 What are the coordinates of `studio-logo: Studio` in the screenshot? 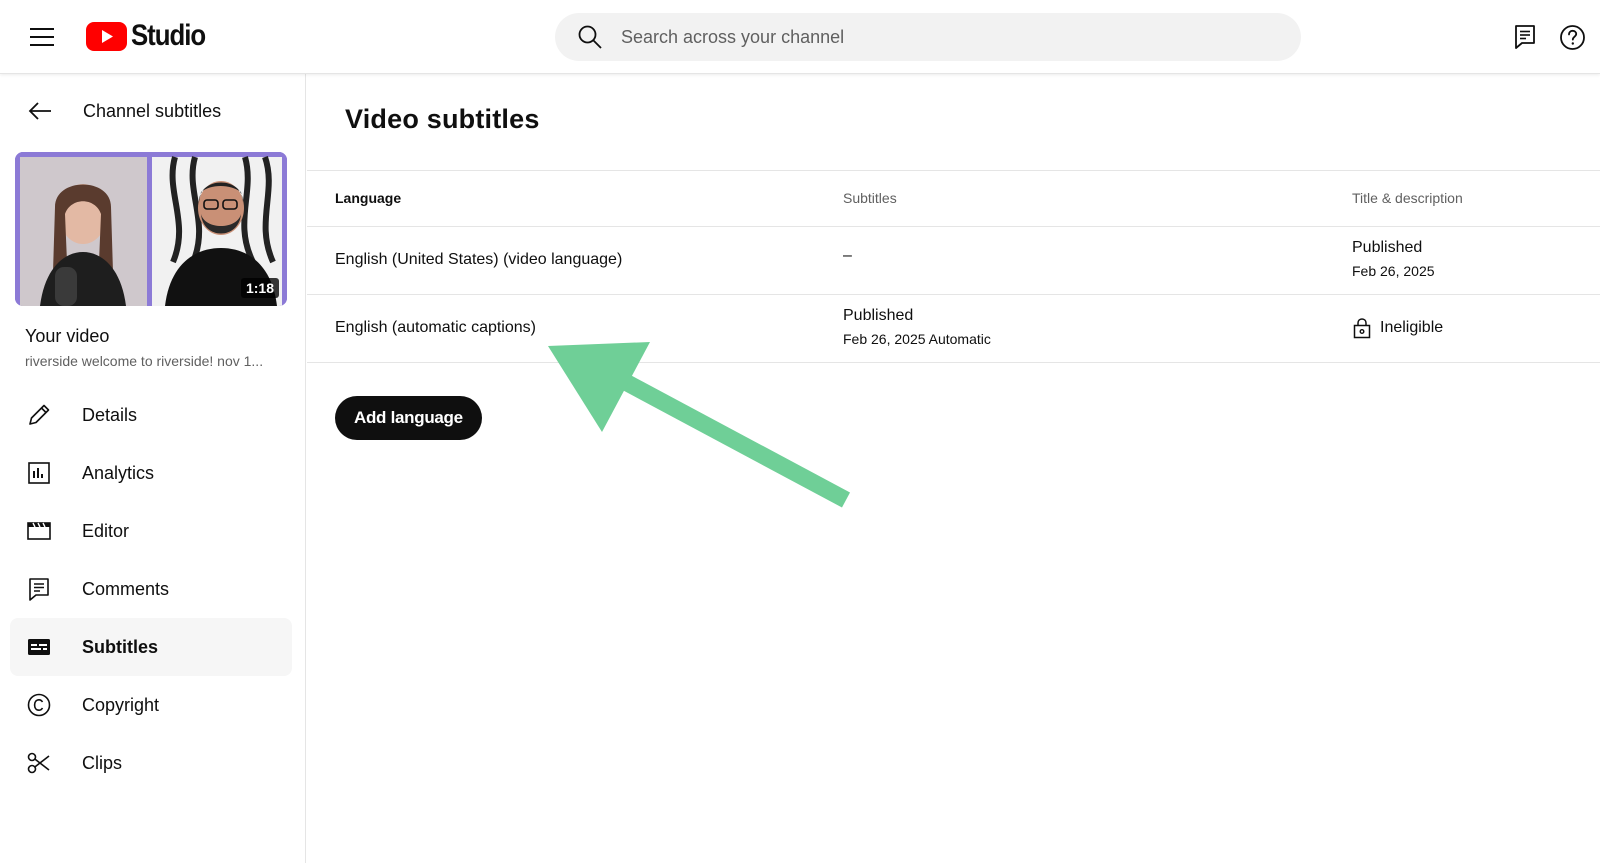 It's located at (151, 36).